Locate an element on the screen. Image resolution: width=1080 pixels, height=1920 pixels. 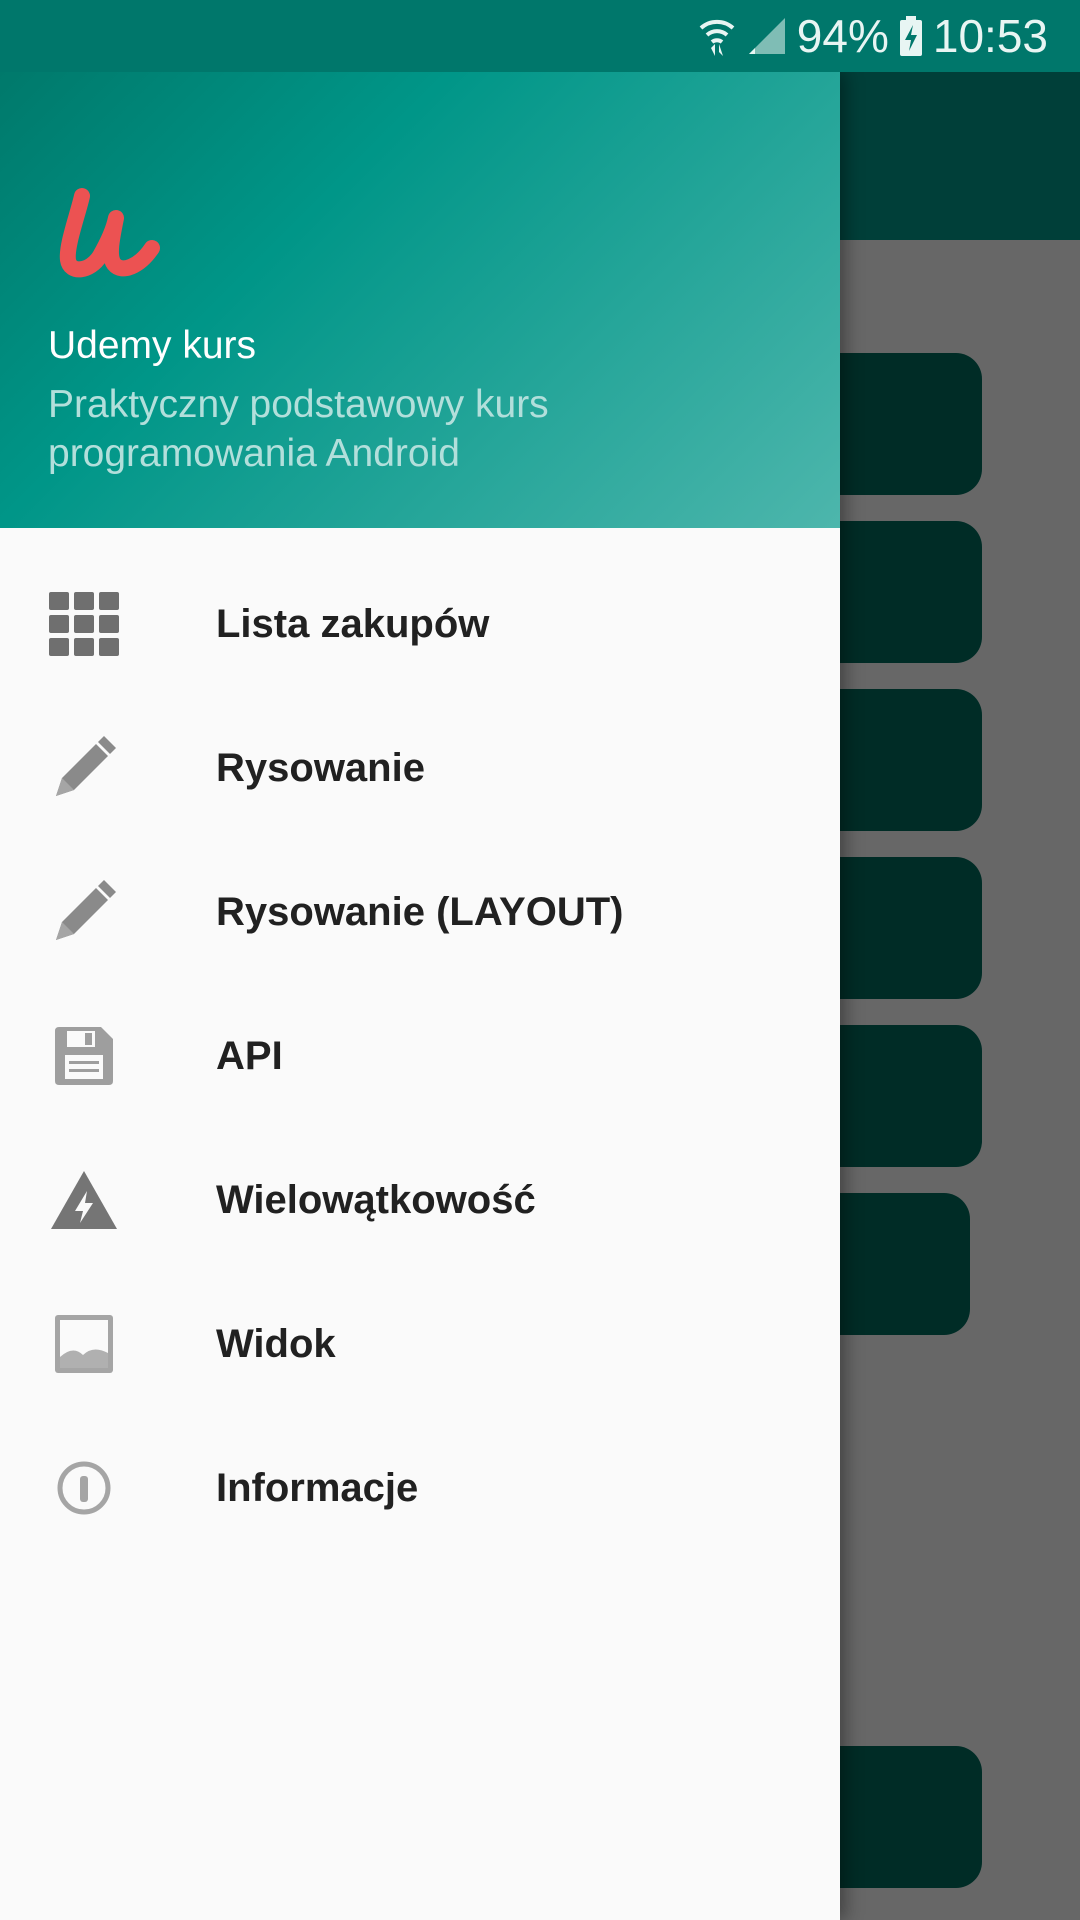
menu-item-lista-zakupow: Lista zakupów is located at coordinates (420, 624).